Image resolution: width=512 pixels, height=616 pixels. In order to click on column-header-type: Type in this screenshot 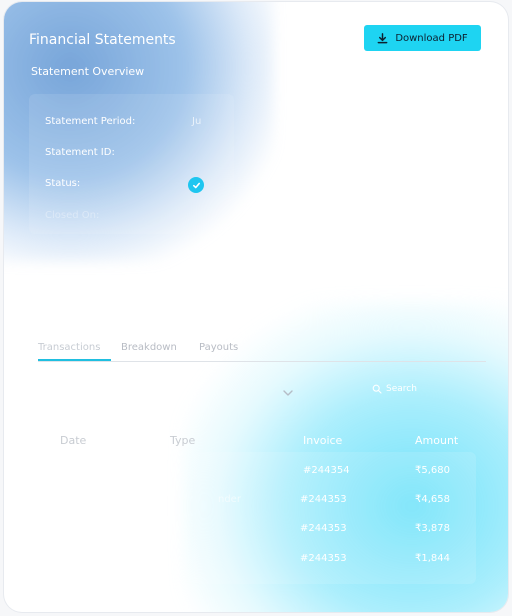, I will do `click(183, 440)`.